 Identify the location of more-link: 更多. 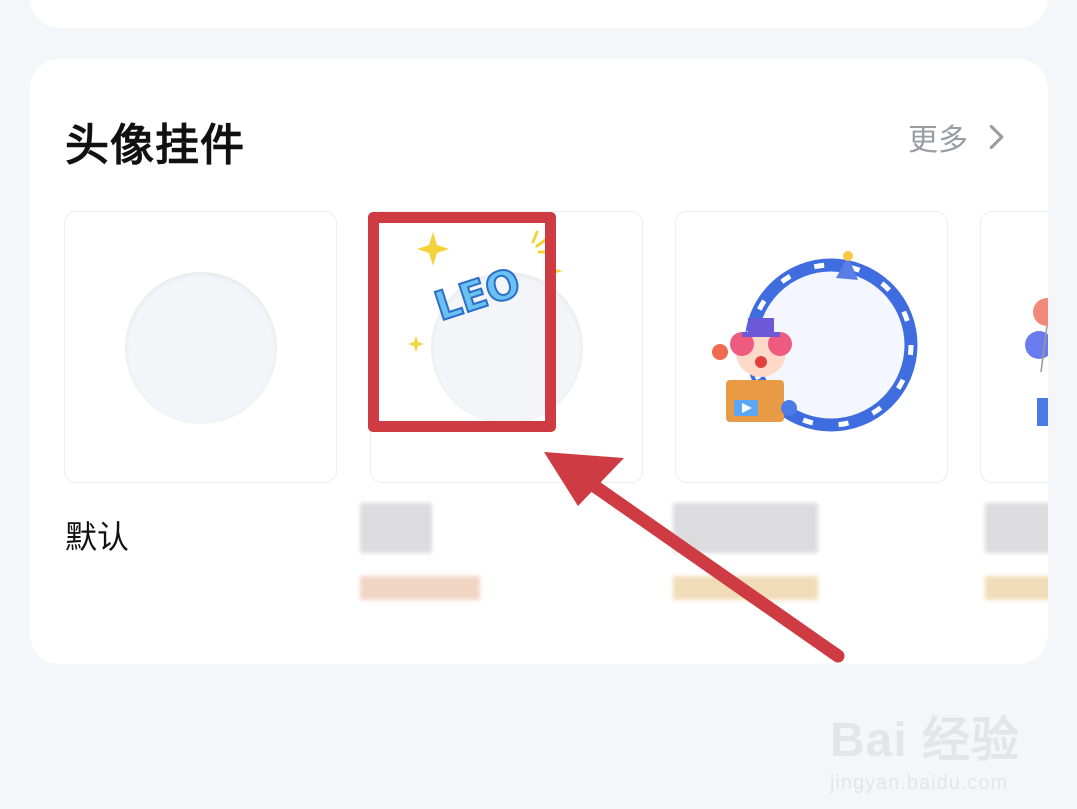
(959, 137).